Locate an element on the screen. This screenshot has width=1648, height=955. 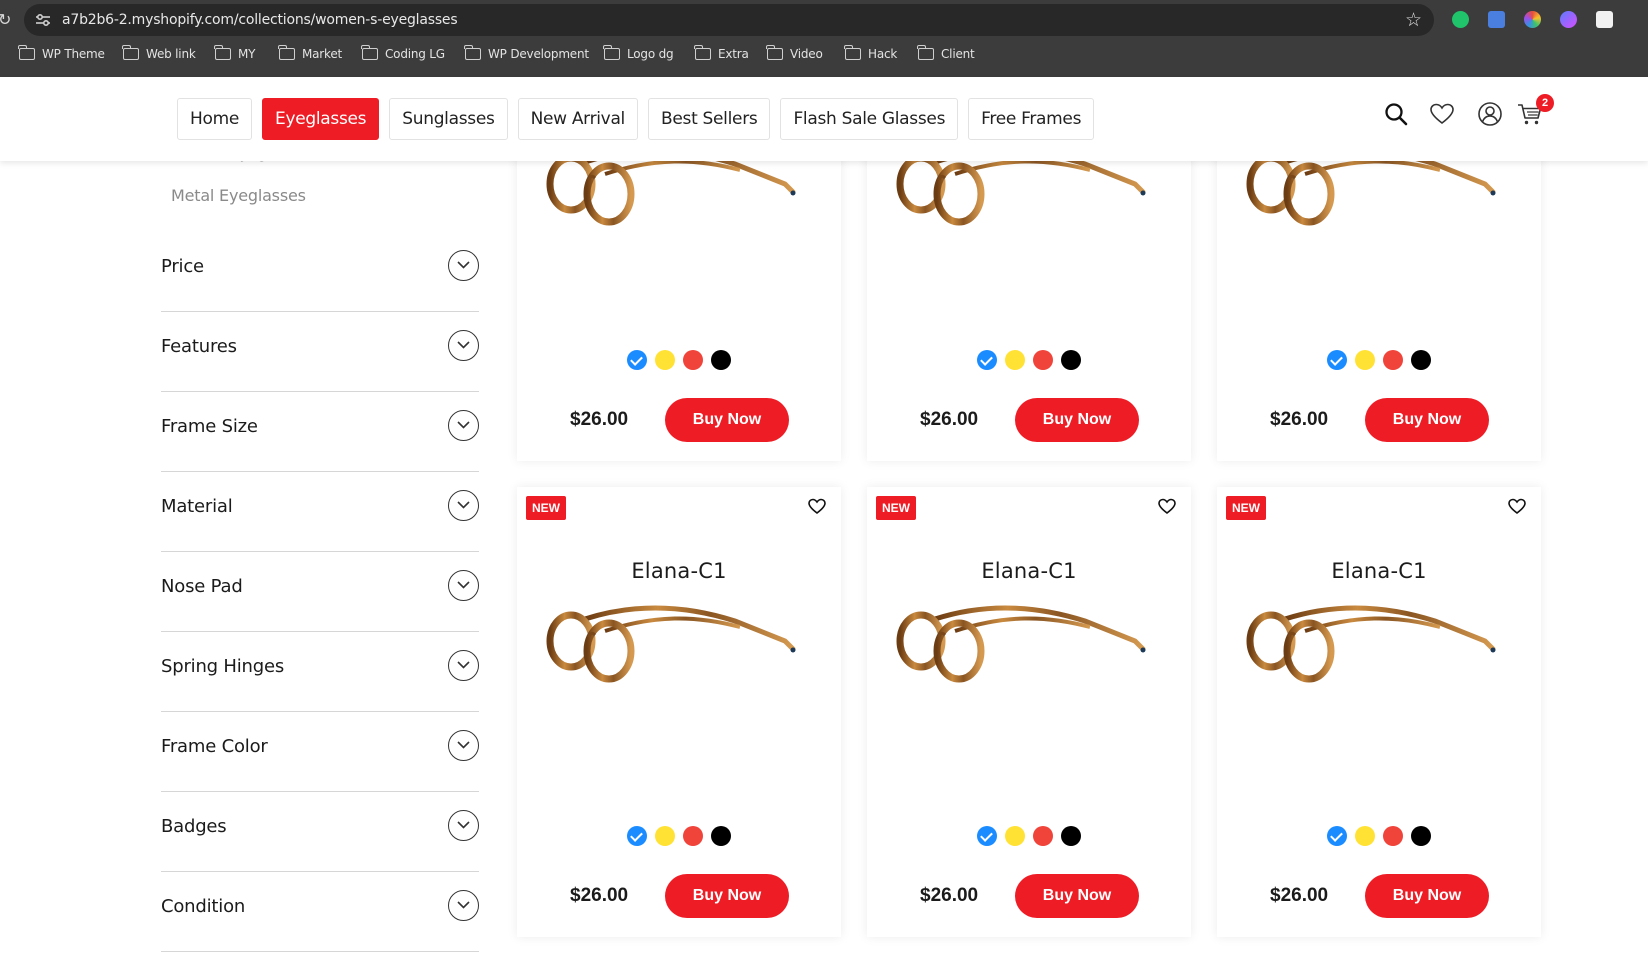
nav-flash-sale-glasses: Flash Sale Glasses is located at coordinates (869, 119).